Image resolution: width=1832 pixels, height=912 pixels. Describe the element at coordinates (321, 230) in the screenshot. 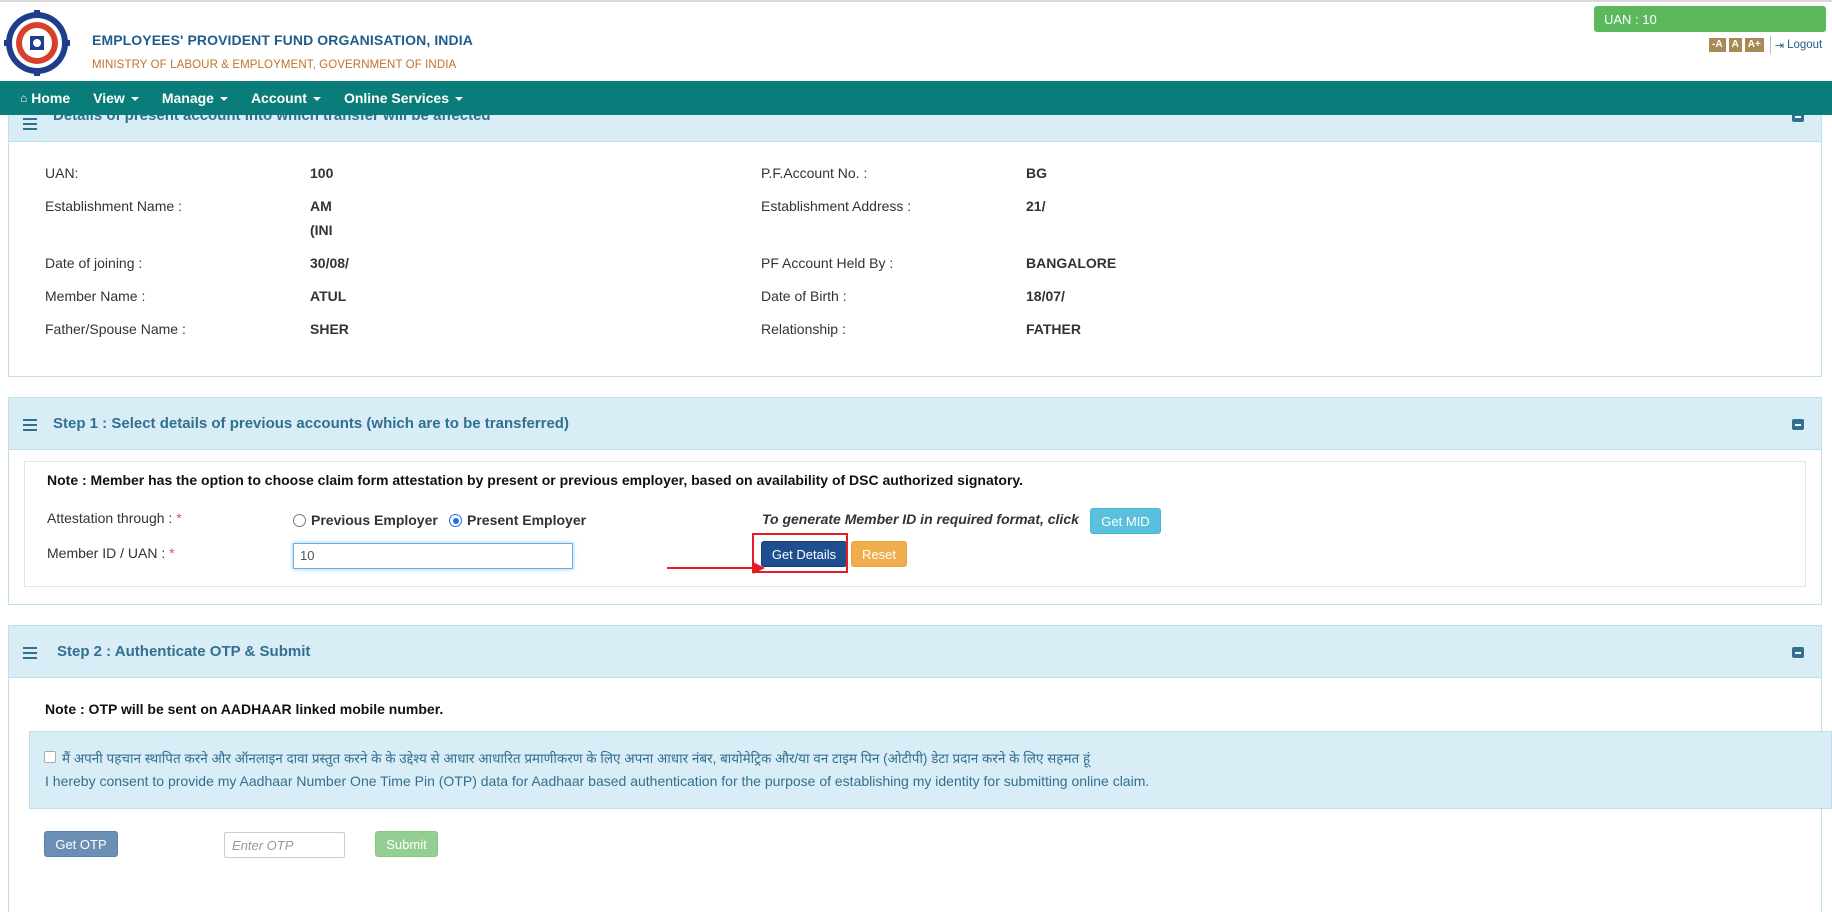

I see `establishment-name-value-line2: (INI` at that location.